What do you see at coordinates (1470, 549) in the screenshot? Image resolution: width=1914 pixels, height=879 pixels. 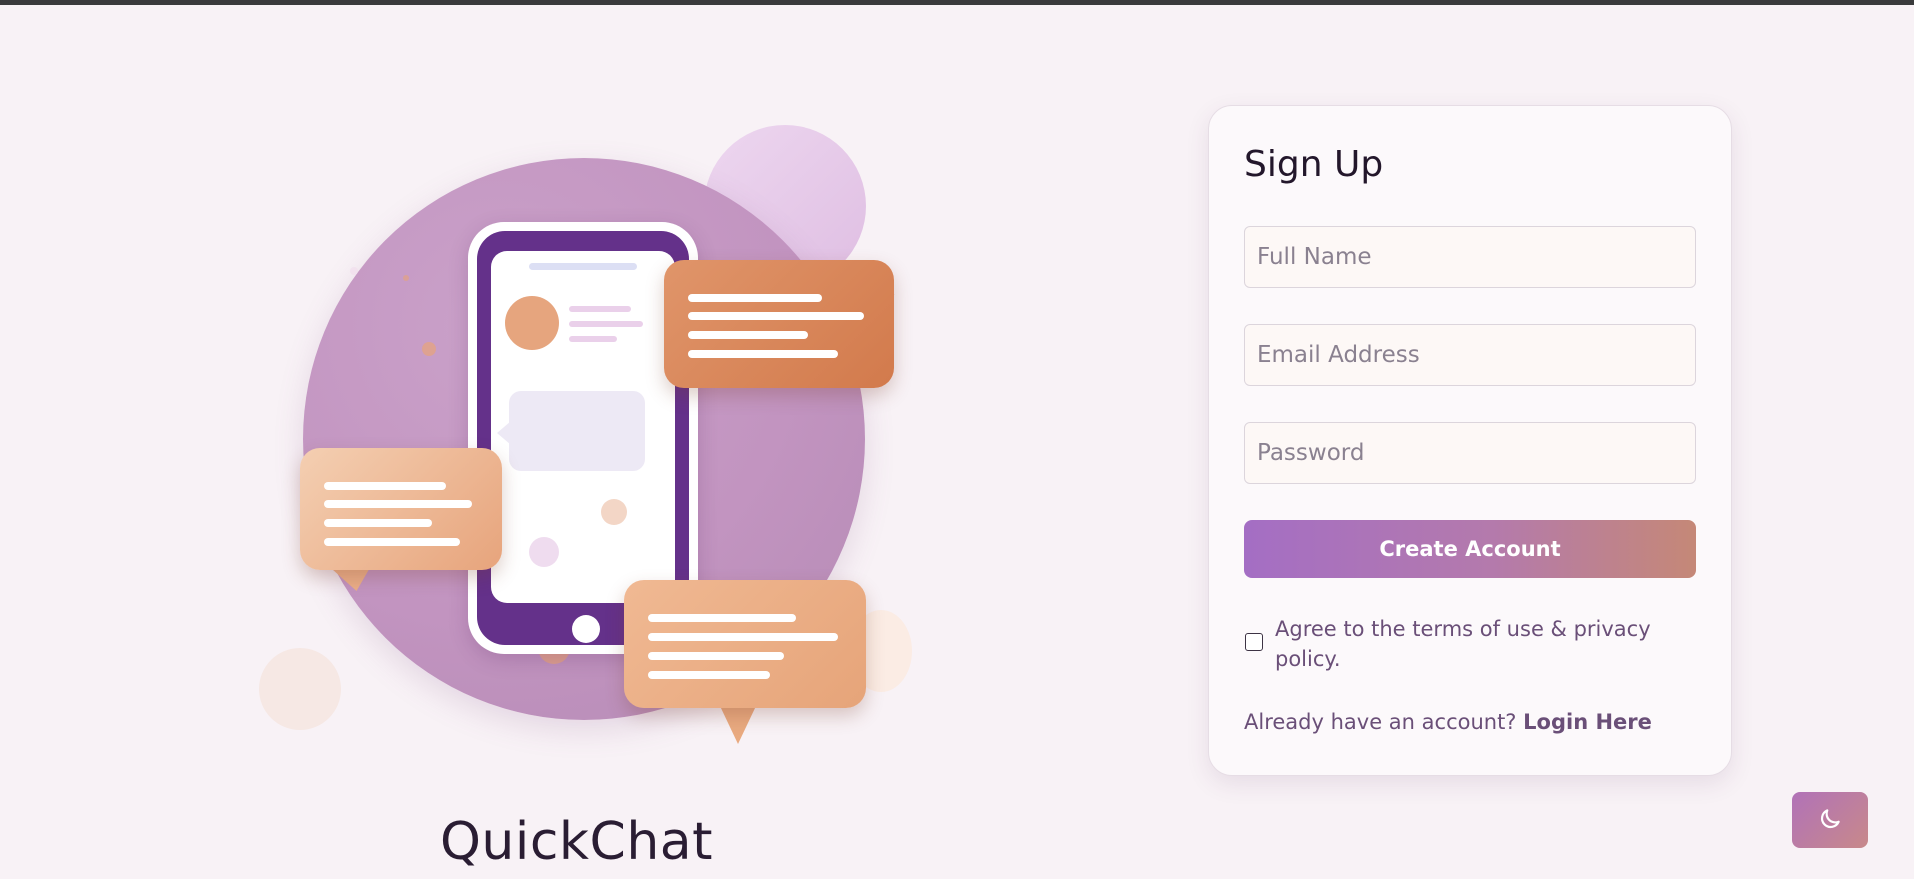 I see `create-account-button: Create Account` at bounding box center [1470, 549].